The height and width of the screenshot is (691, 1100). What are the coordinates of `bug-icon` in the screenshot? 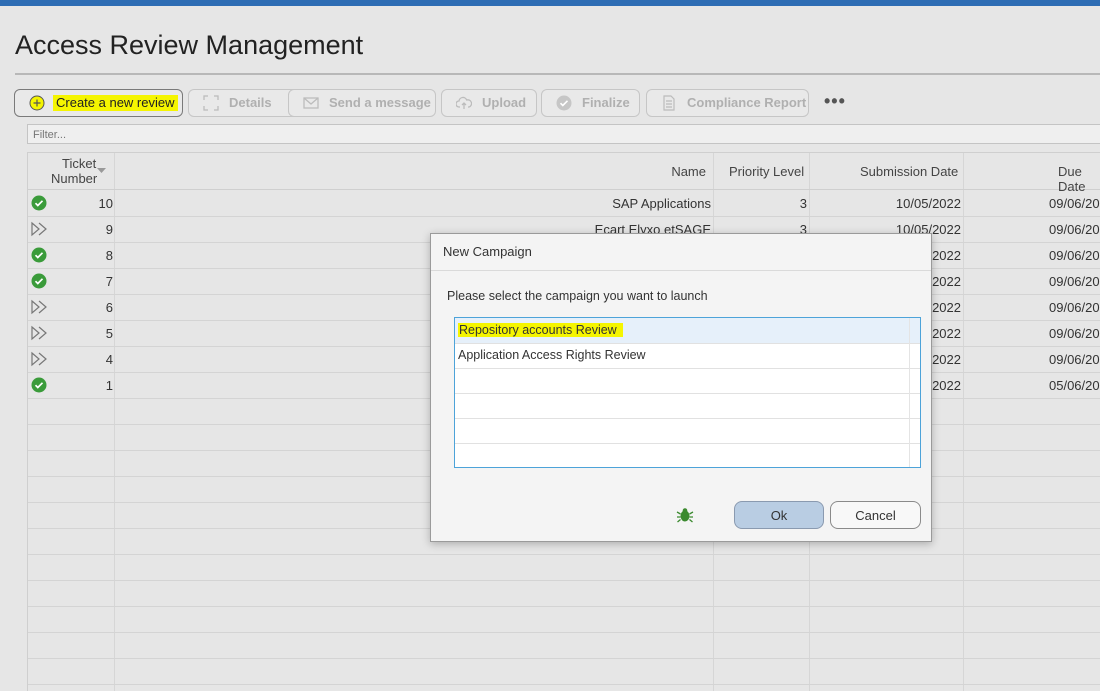 It's located at (685, 517).